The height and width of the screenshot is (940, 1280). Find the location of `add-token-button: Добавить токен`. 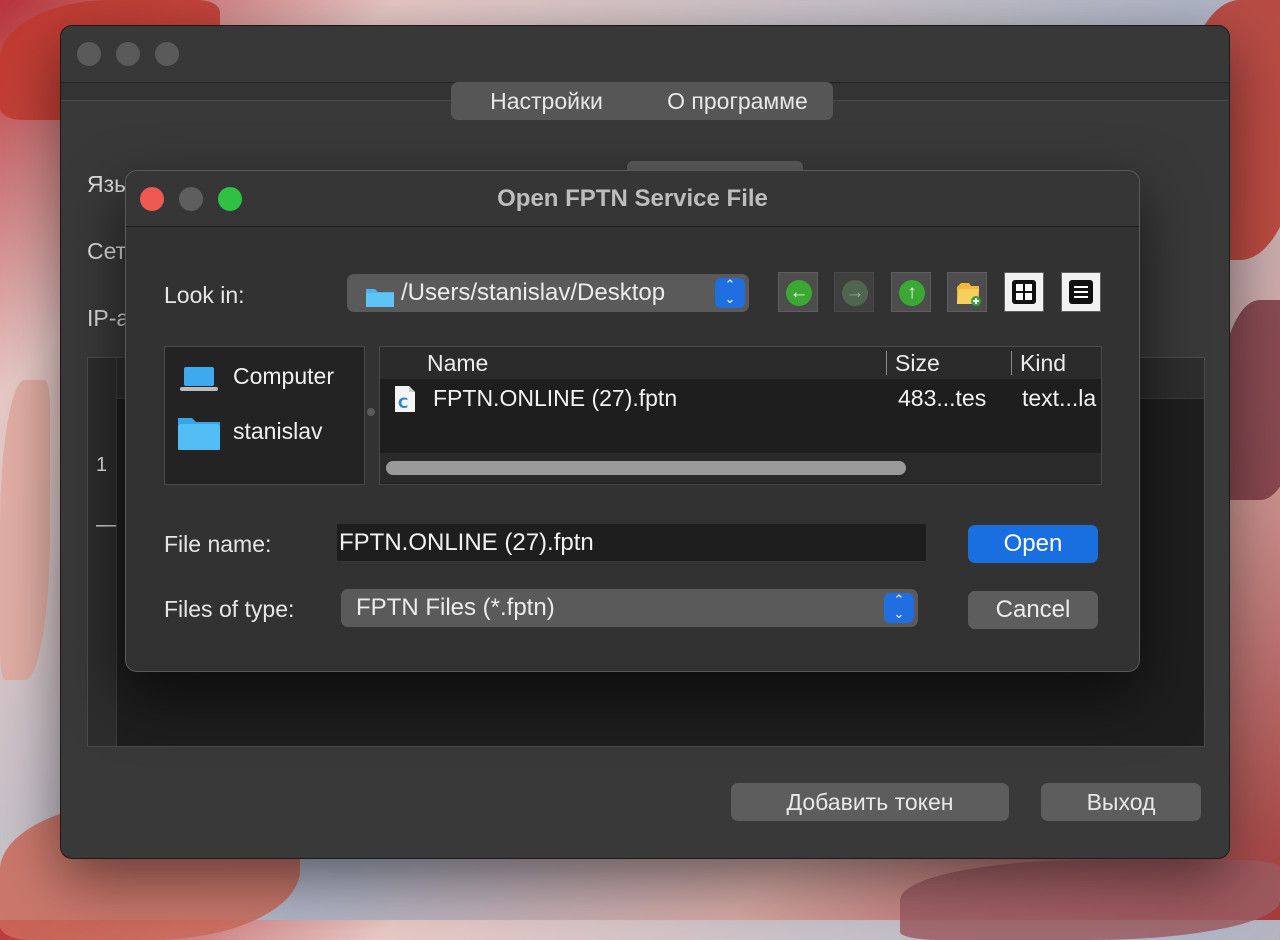

add-token-button: Добавить токен is located at coordinates (870, 802).